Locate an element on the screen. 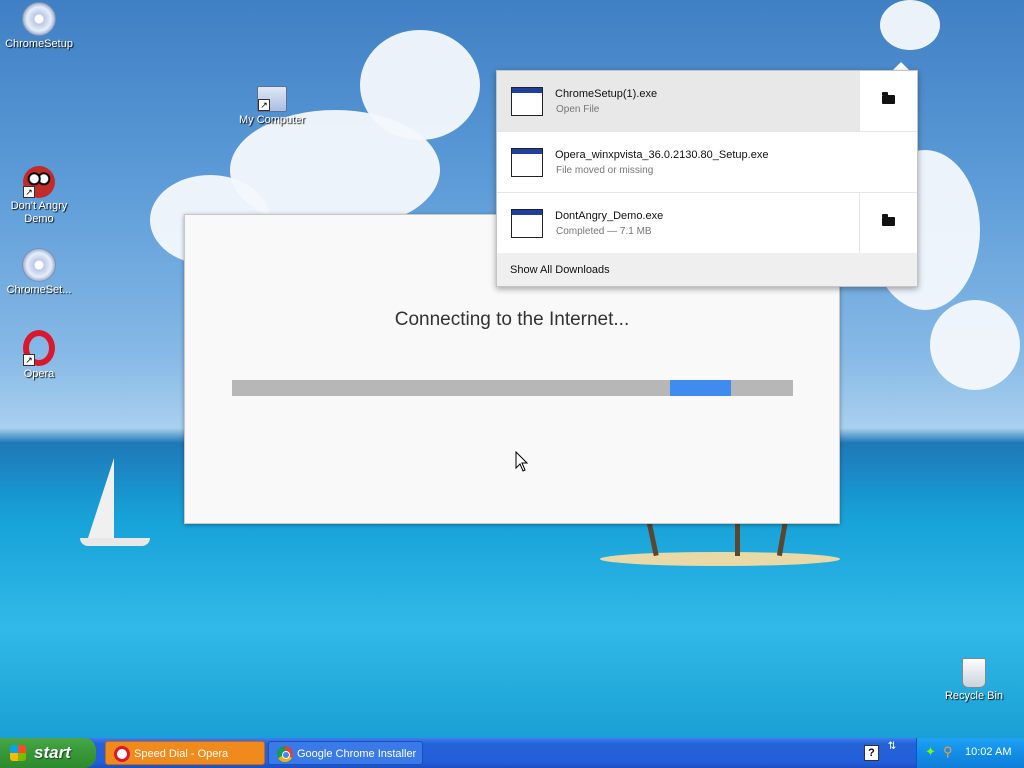  desktop-icon-recycle-bin: Recycle Bin is located at coordinates (974, 680).